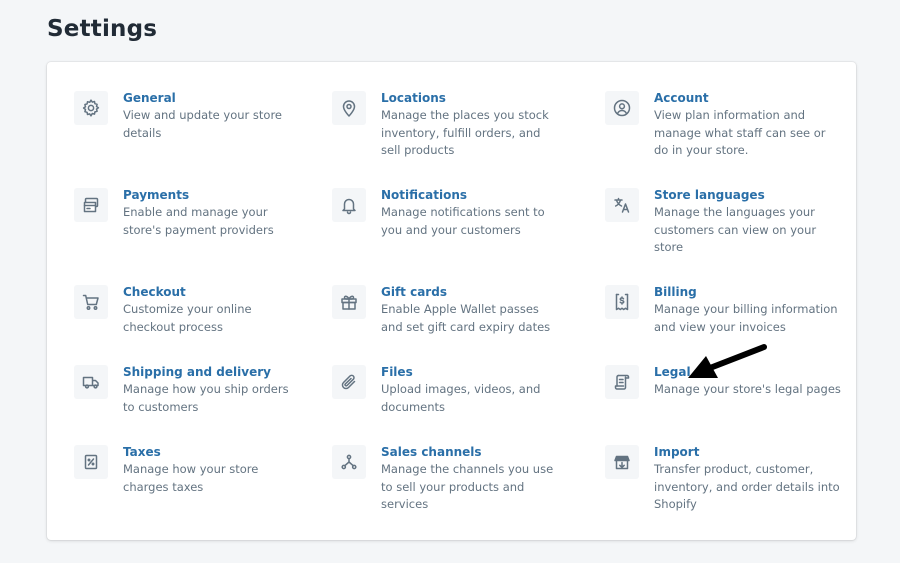 This screenshot has height=563, width=900. What do you see at coordinates (187, 318) in the screenshot?
I see `setting-checkout-description: Customize your online checkout process` at bounding box center [187, 318].